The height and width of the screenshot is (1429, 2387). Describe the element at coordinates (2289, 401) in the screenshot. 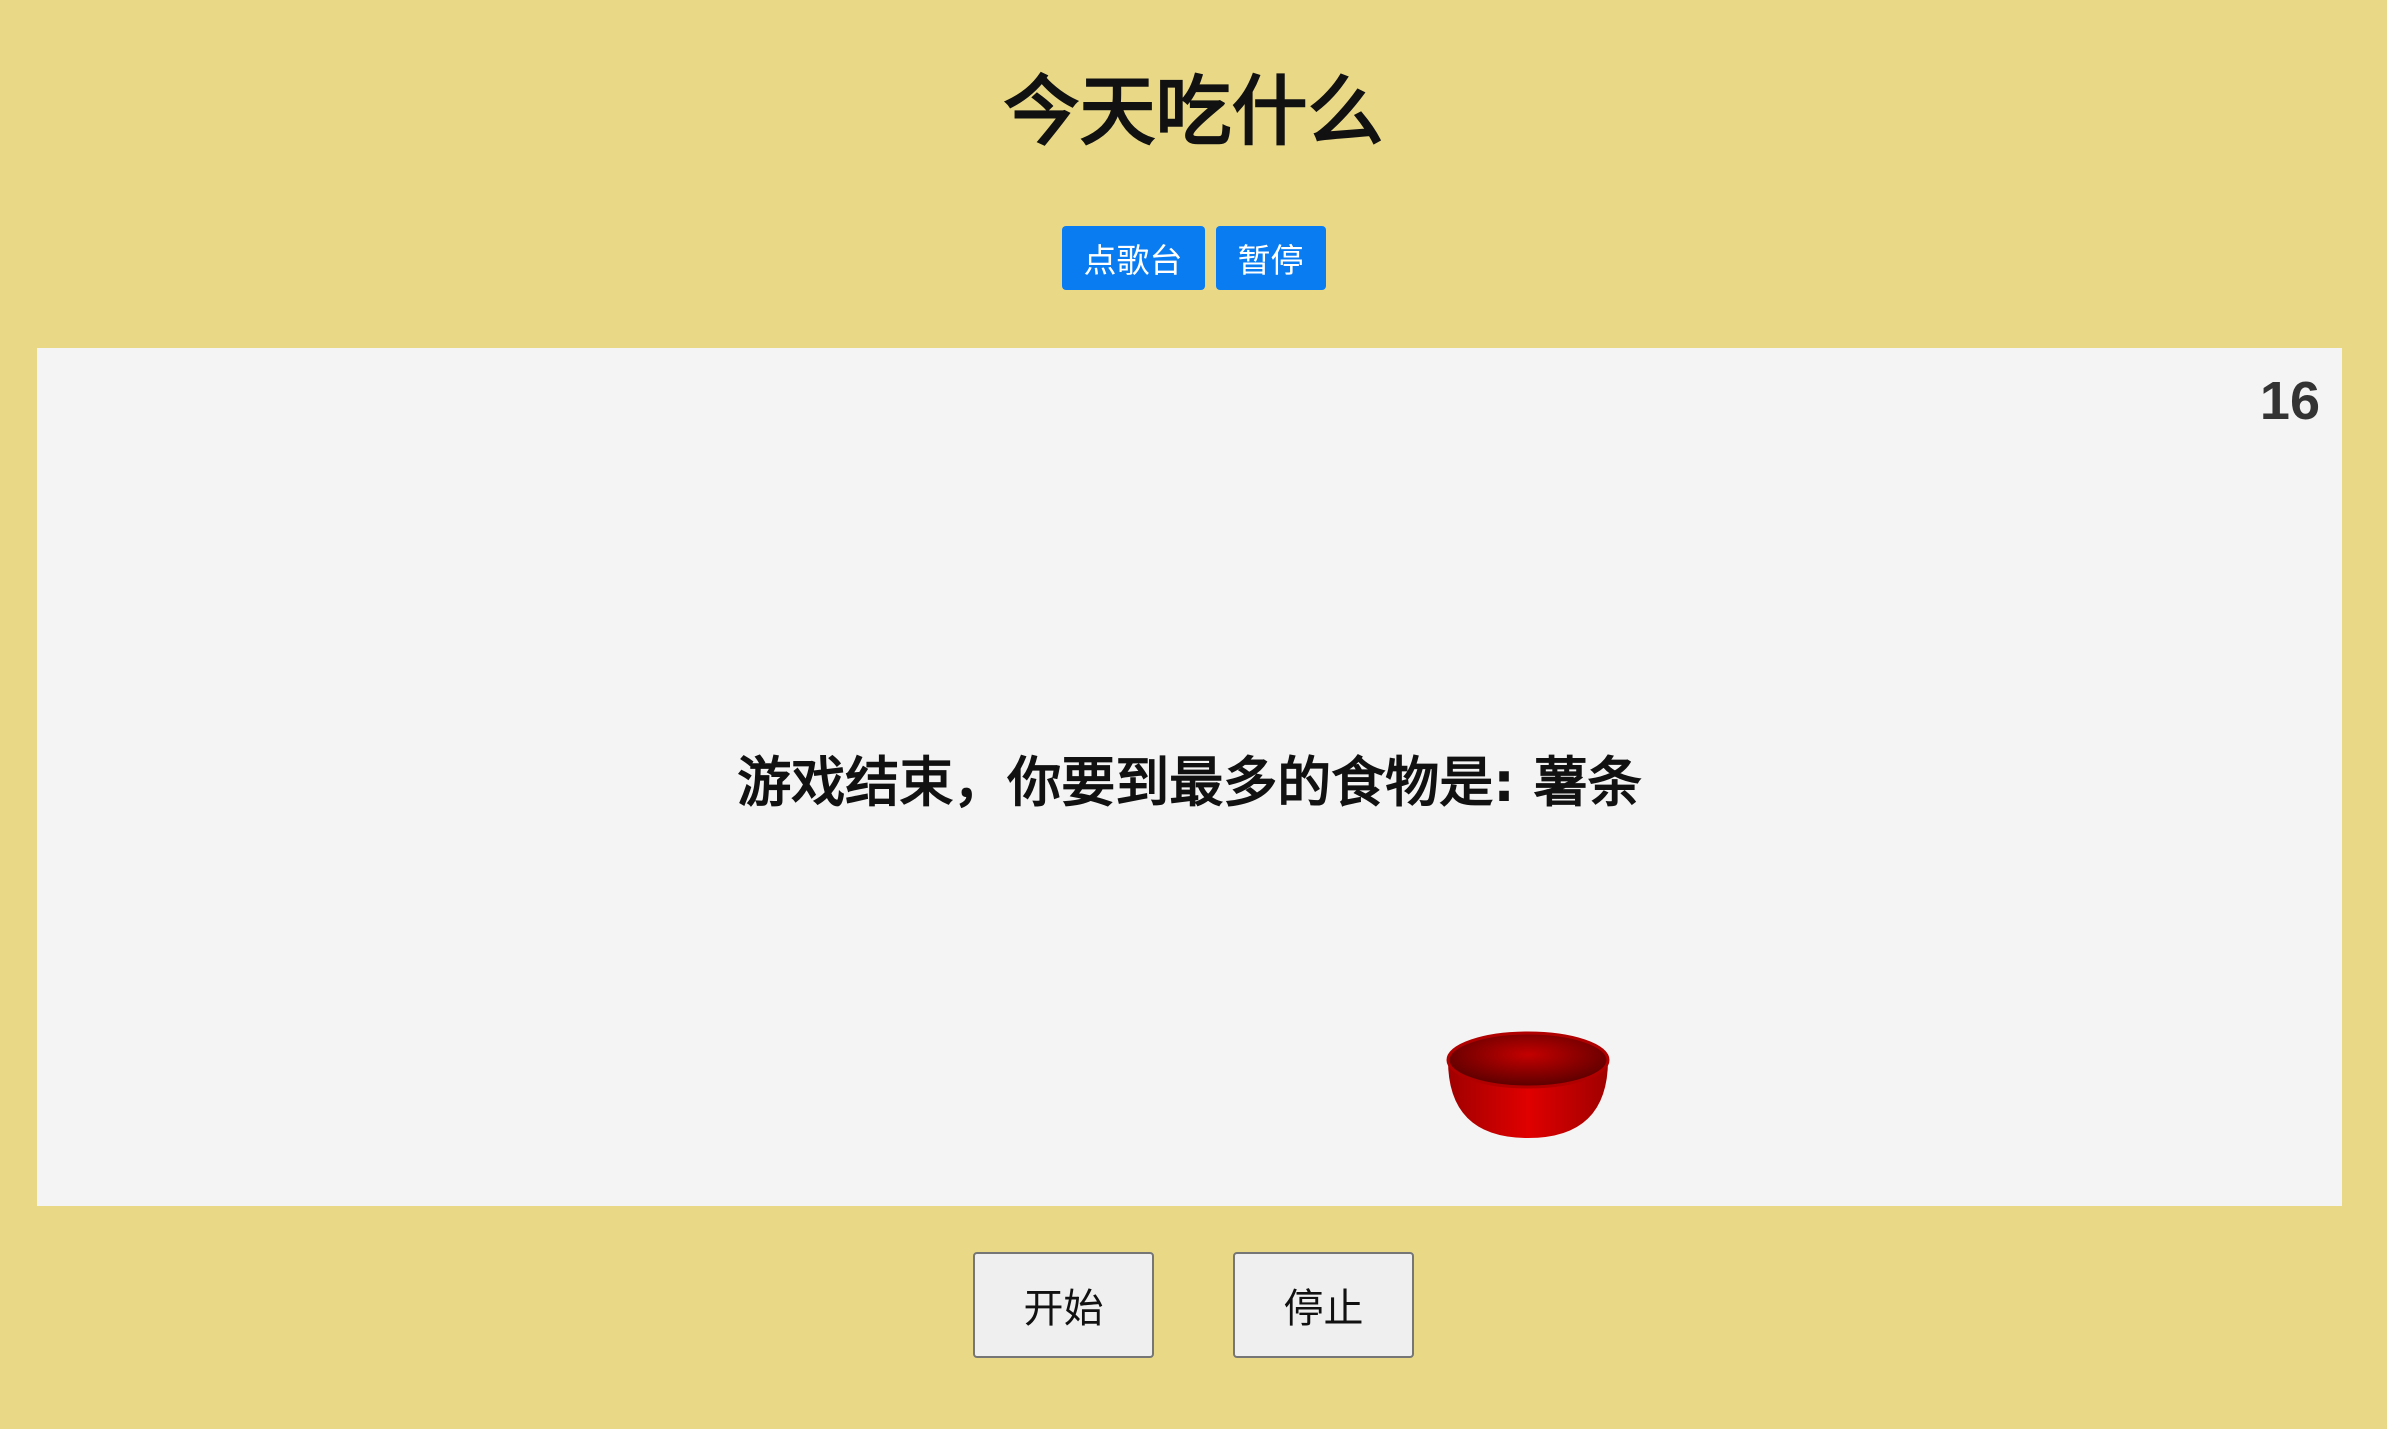

I see `score-counter: 16` at that location.